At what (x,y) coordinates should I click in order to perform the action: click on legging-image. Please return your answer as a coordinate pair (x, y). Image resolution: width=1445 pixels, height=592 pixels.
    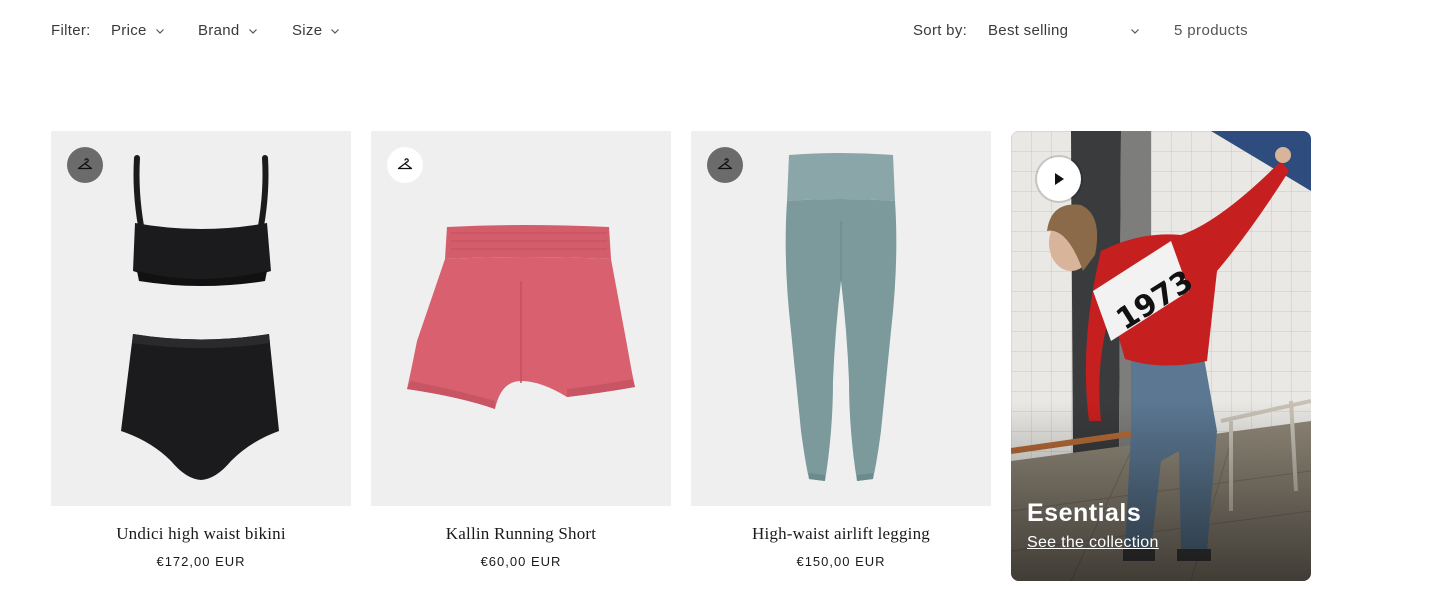
    Looking at the image, I should click on (841, 317).